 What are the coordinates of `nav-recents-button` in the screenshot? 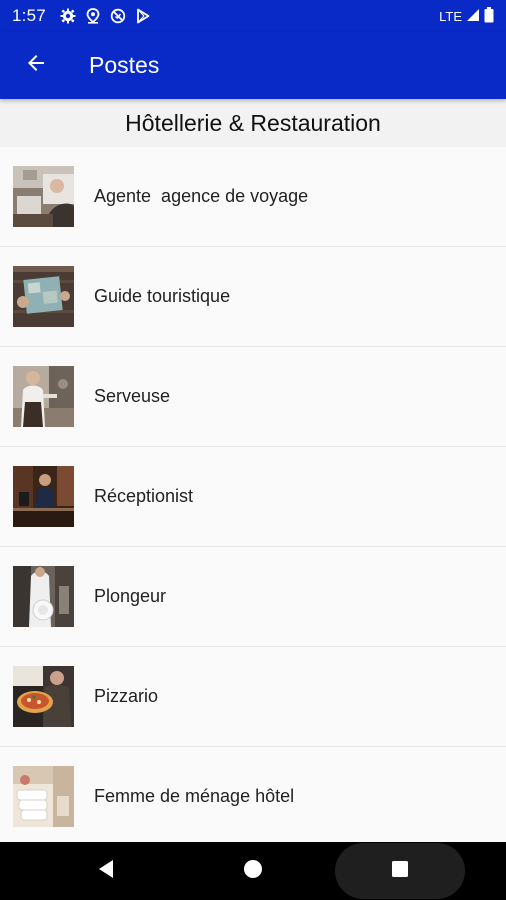 It's located at (400, 871).